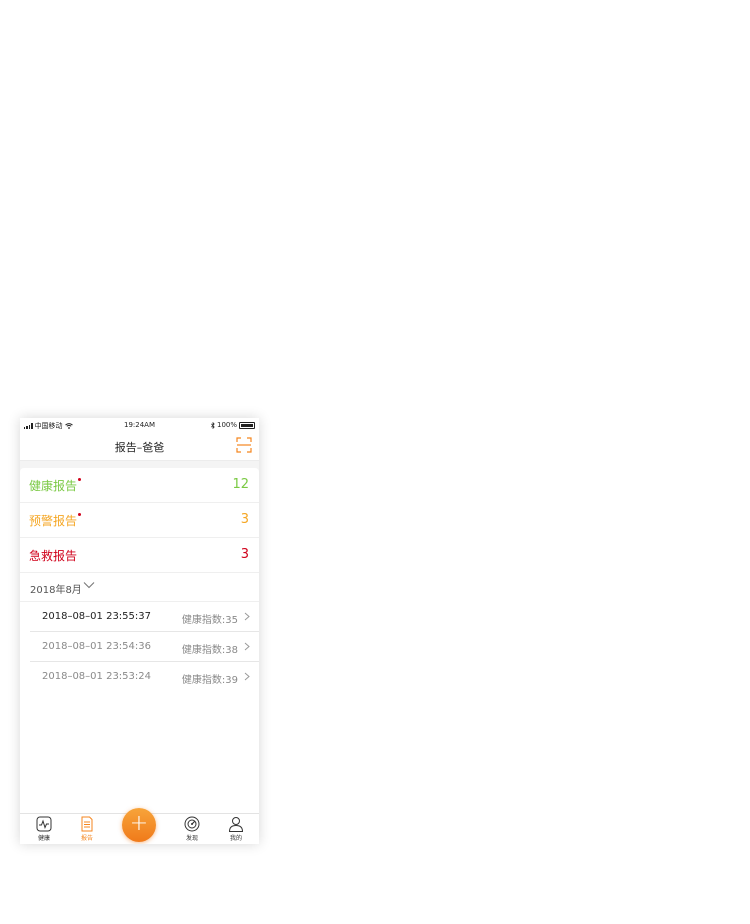  I want to click on tab-bar: 健康 报告 + 发现 我的, so click(139, 826).